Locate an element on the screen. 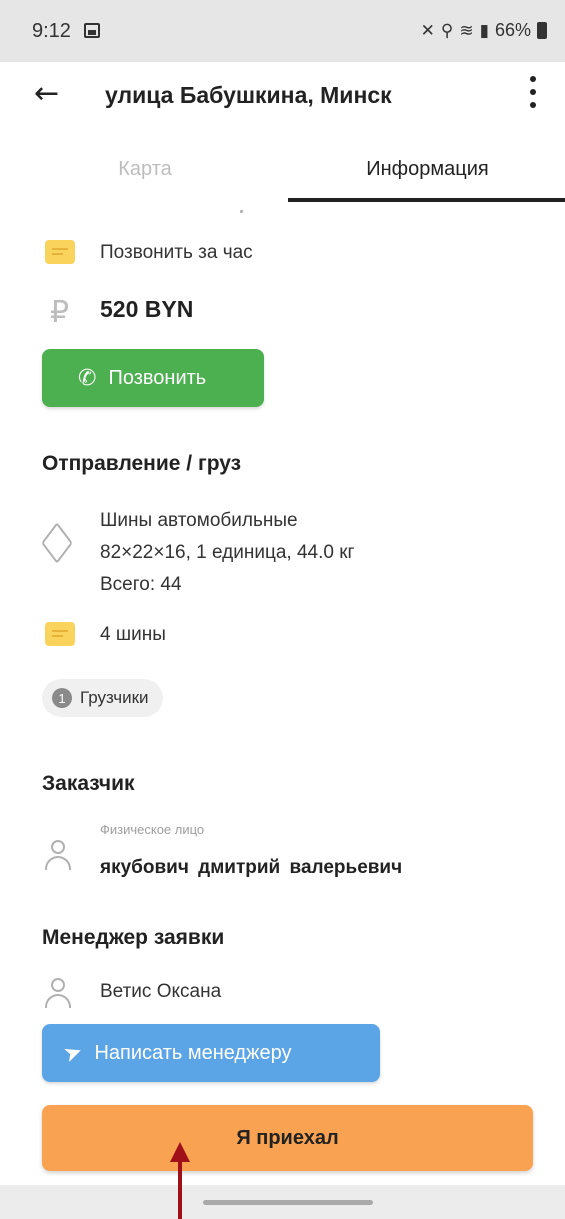  battery-percent: 66% is located at coordinates (512, 30).